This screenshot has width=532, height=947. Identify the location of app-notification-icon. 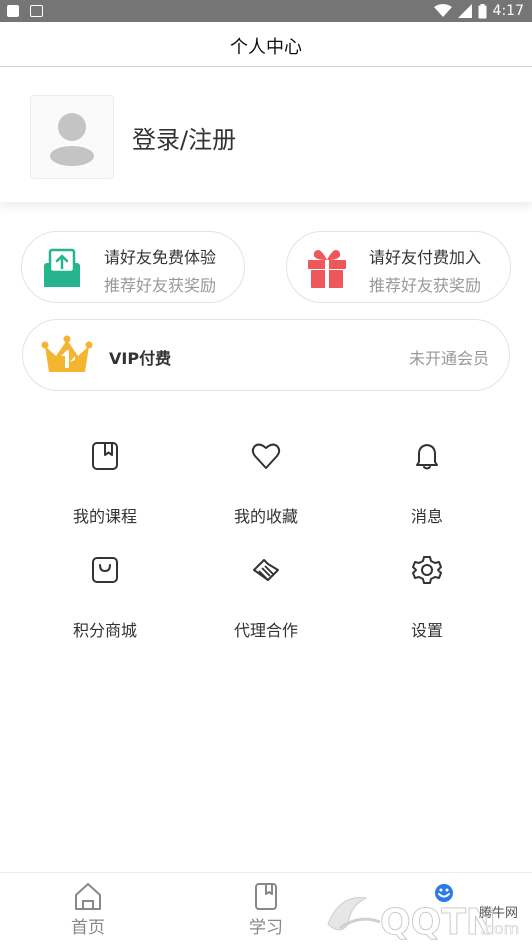
(36, 11).